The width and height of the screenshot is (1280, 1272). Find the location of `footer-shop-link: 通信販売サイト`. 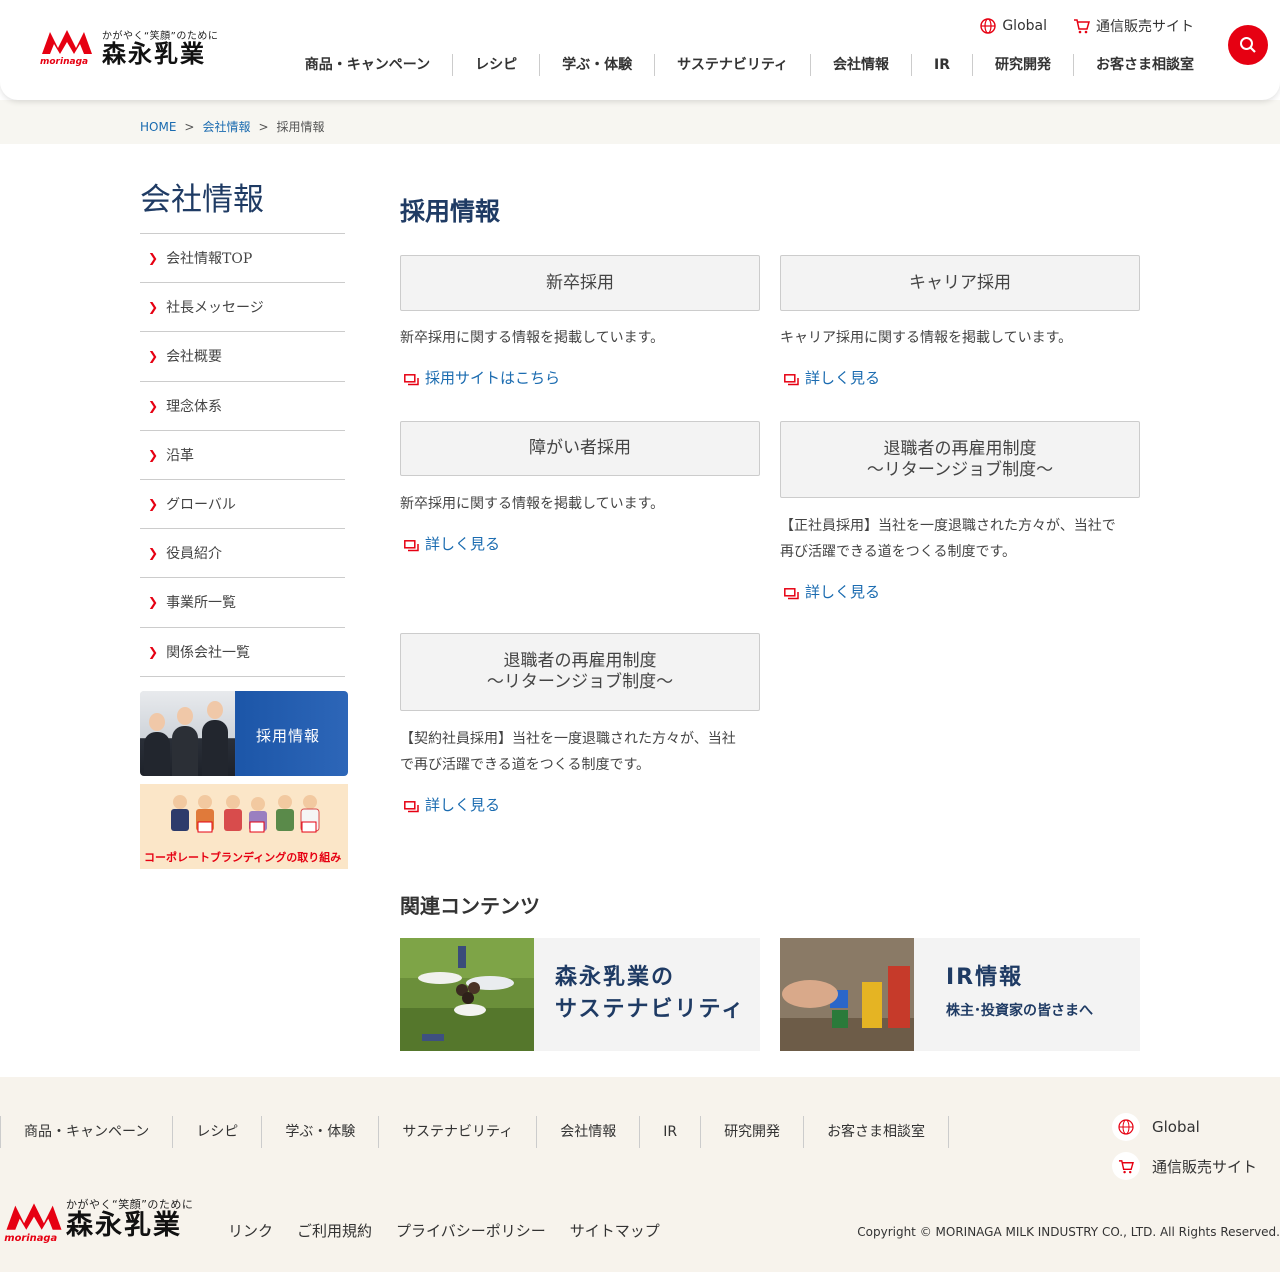

footer-shop-link: 通信販売サイト is located at coordinates (1184, 1166).